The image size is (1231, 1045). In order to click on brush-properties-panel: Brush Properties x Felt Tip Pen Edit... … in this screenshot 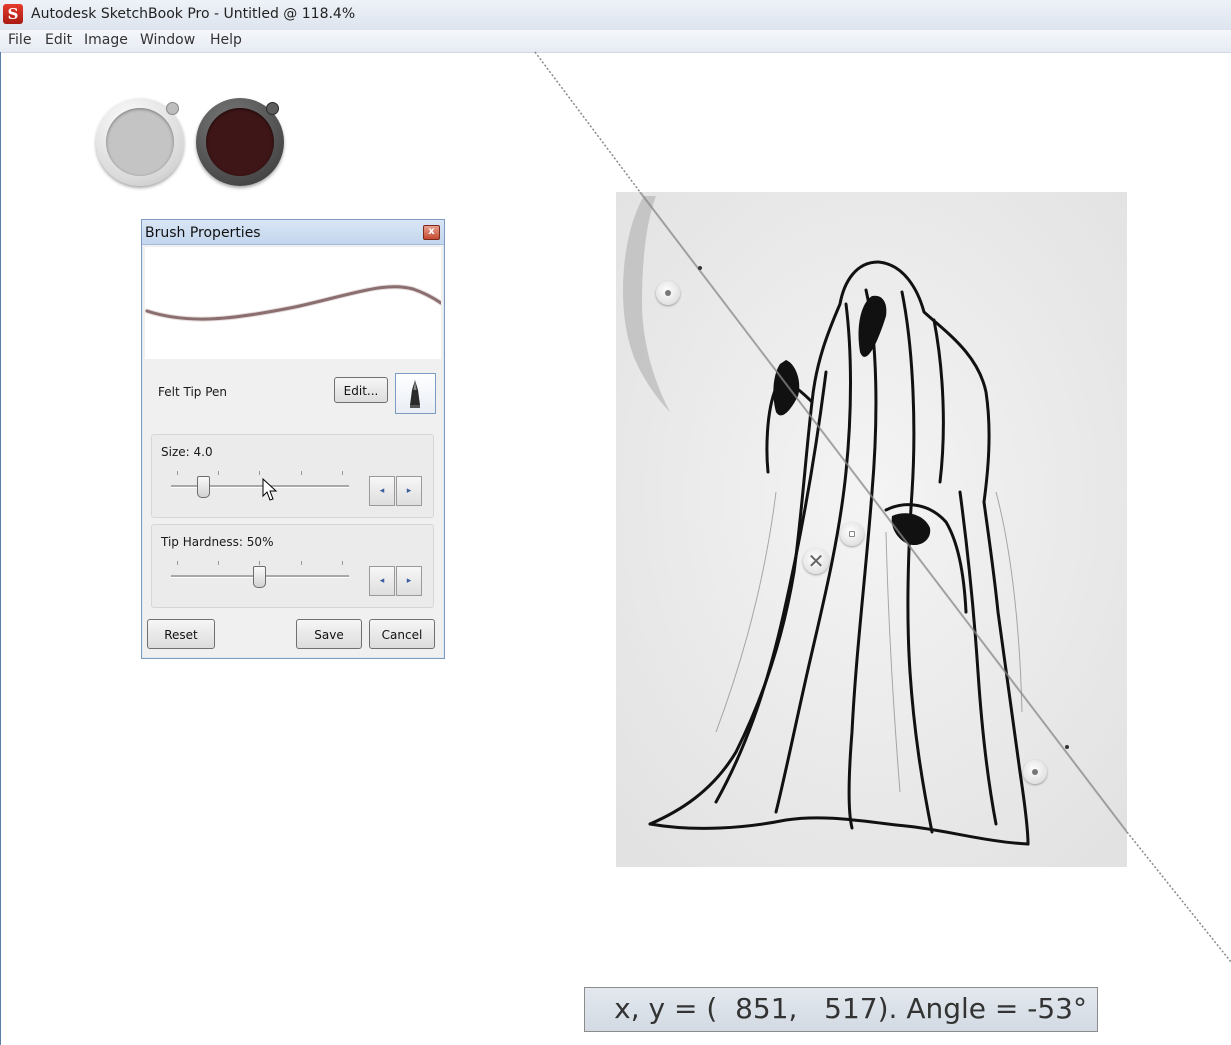, I will do `click(293, 439)`.